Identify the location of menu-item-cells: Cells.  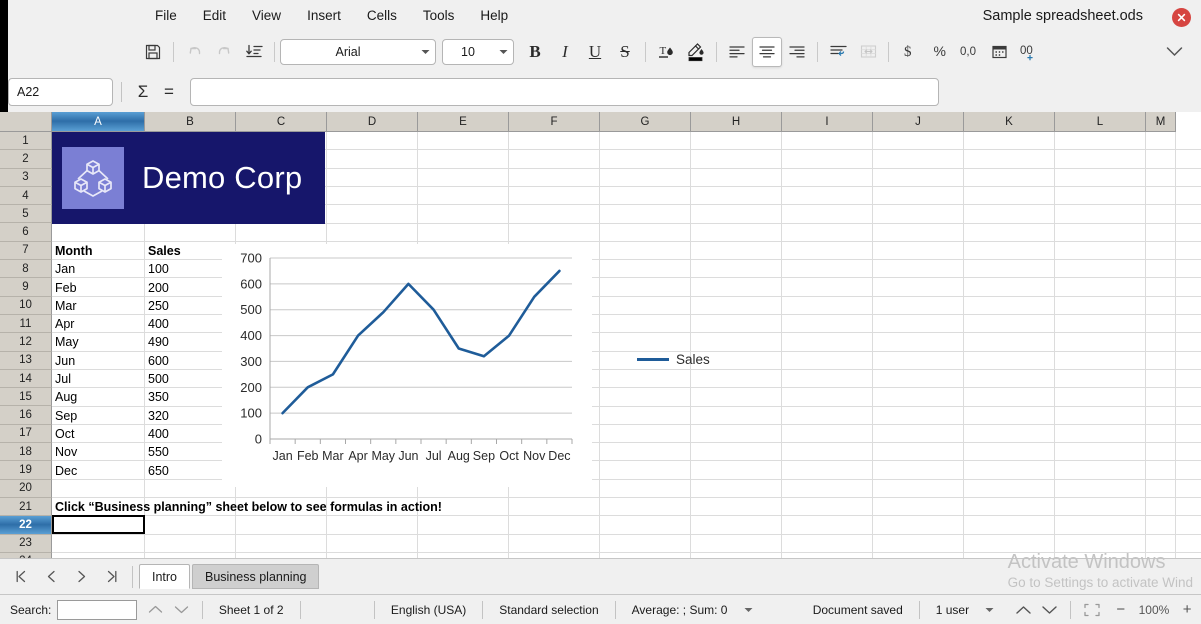
(382, 15).